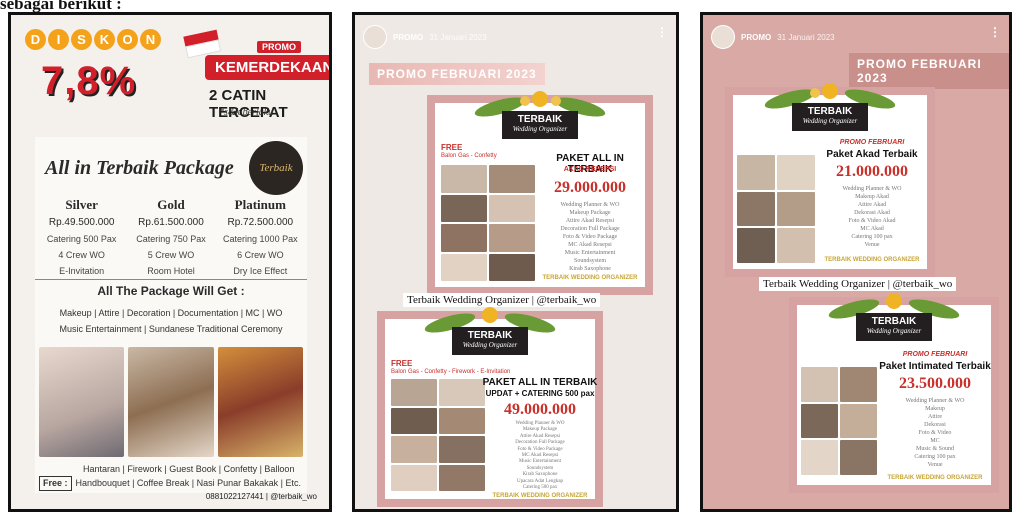 This screenshot has width=1012, height=512. I want to click on list-item: Foto & Video Akad, so click(872, 221).